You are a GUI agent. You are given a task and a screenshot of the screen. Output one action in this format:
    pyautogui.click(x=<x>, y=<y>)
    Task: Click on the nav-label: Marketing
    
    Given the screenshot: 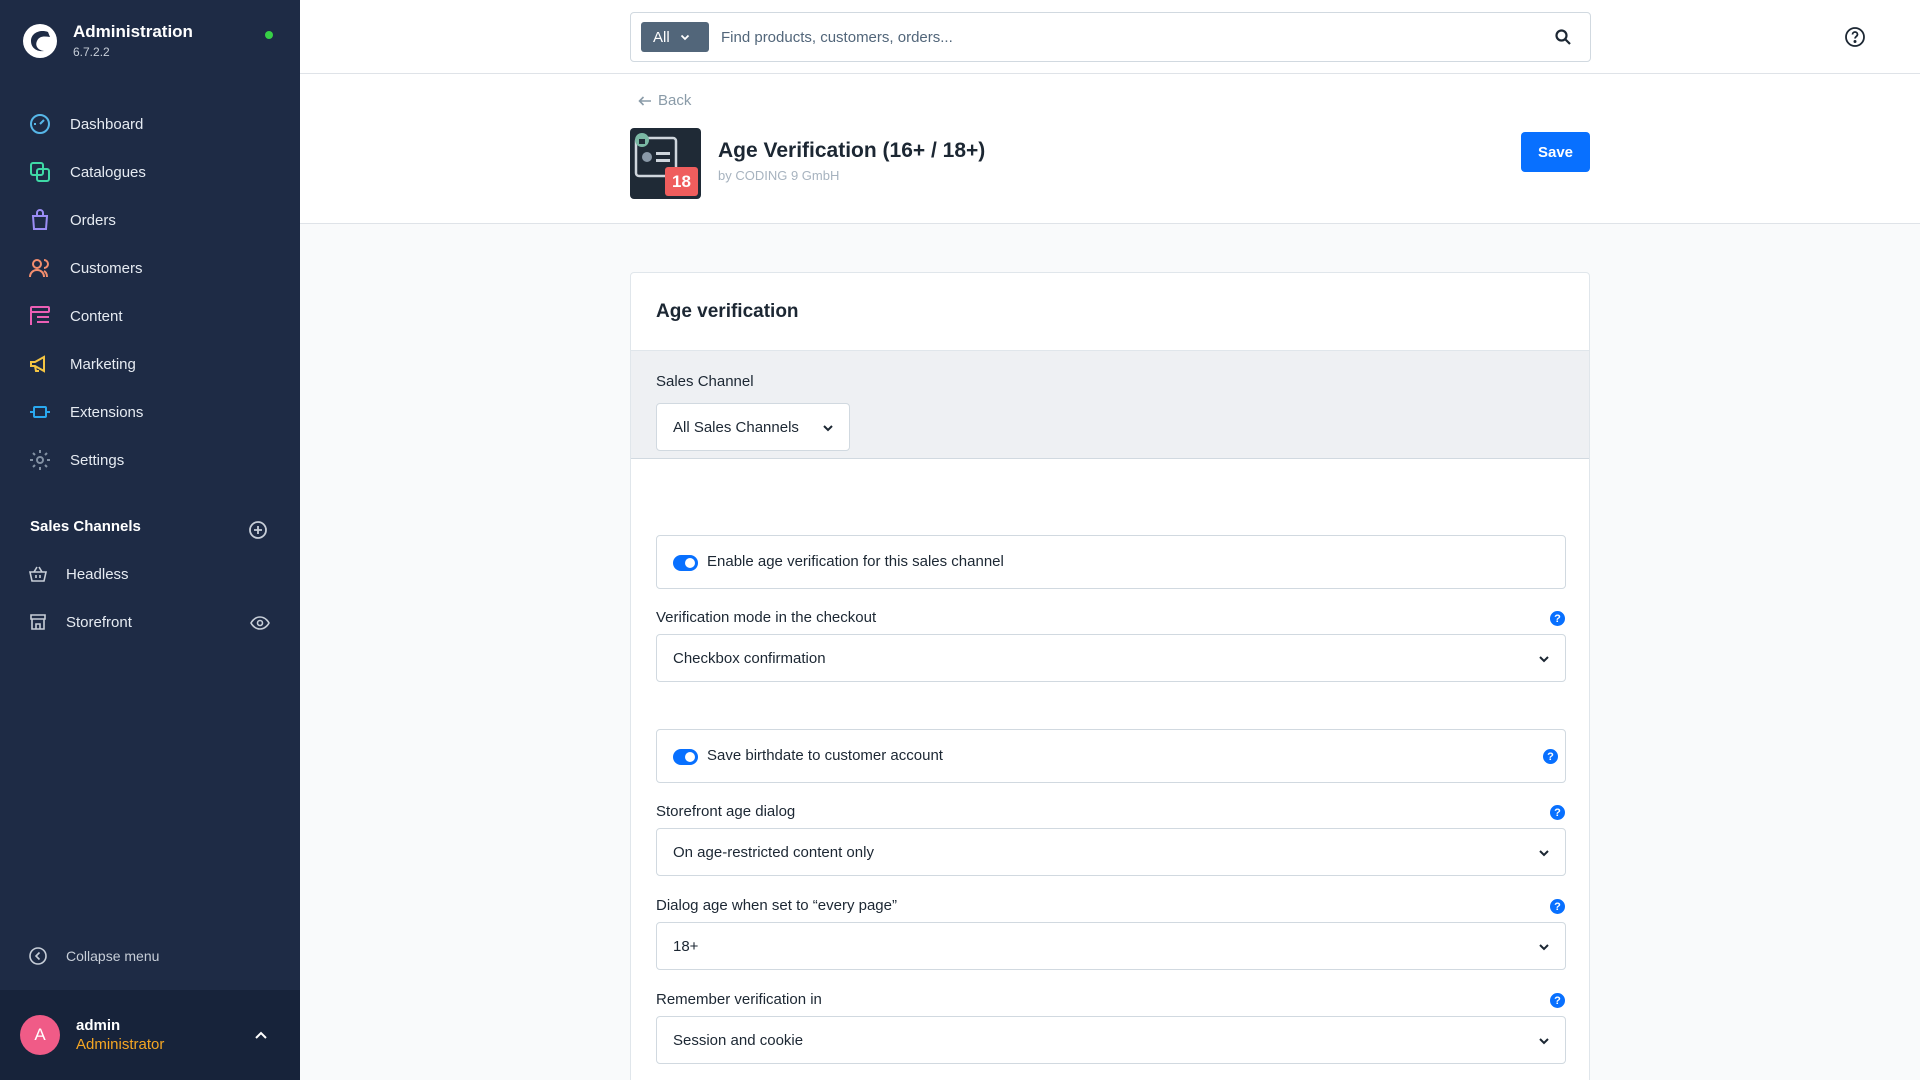 What is the action you would take?
    pyautogui.click(x=103, y=364)
    